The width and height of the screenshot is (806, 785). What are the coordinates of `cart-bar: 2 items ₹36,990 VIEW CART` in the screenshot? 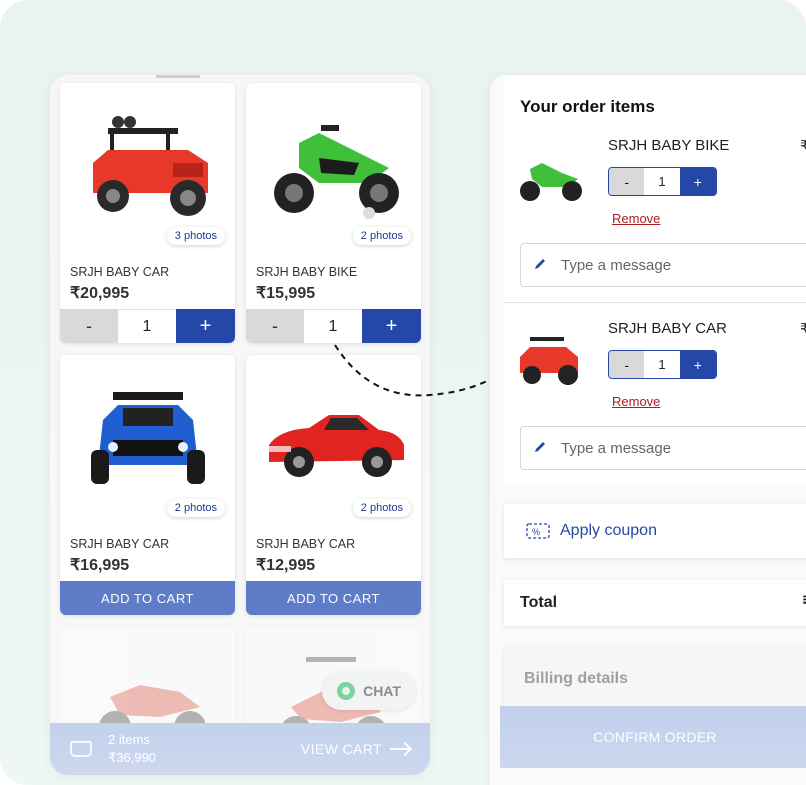 It's located at (240, 749).